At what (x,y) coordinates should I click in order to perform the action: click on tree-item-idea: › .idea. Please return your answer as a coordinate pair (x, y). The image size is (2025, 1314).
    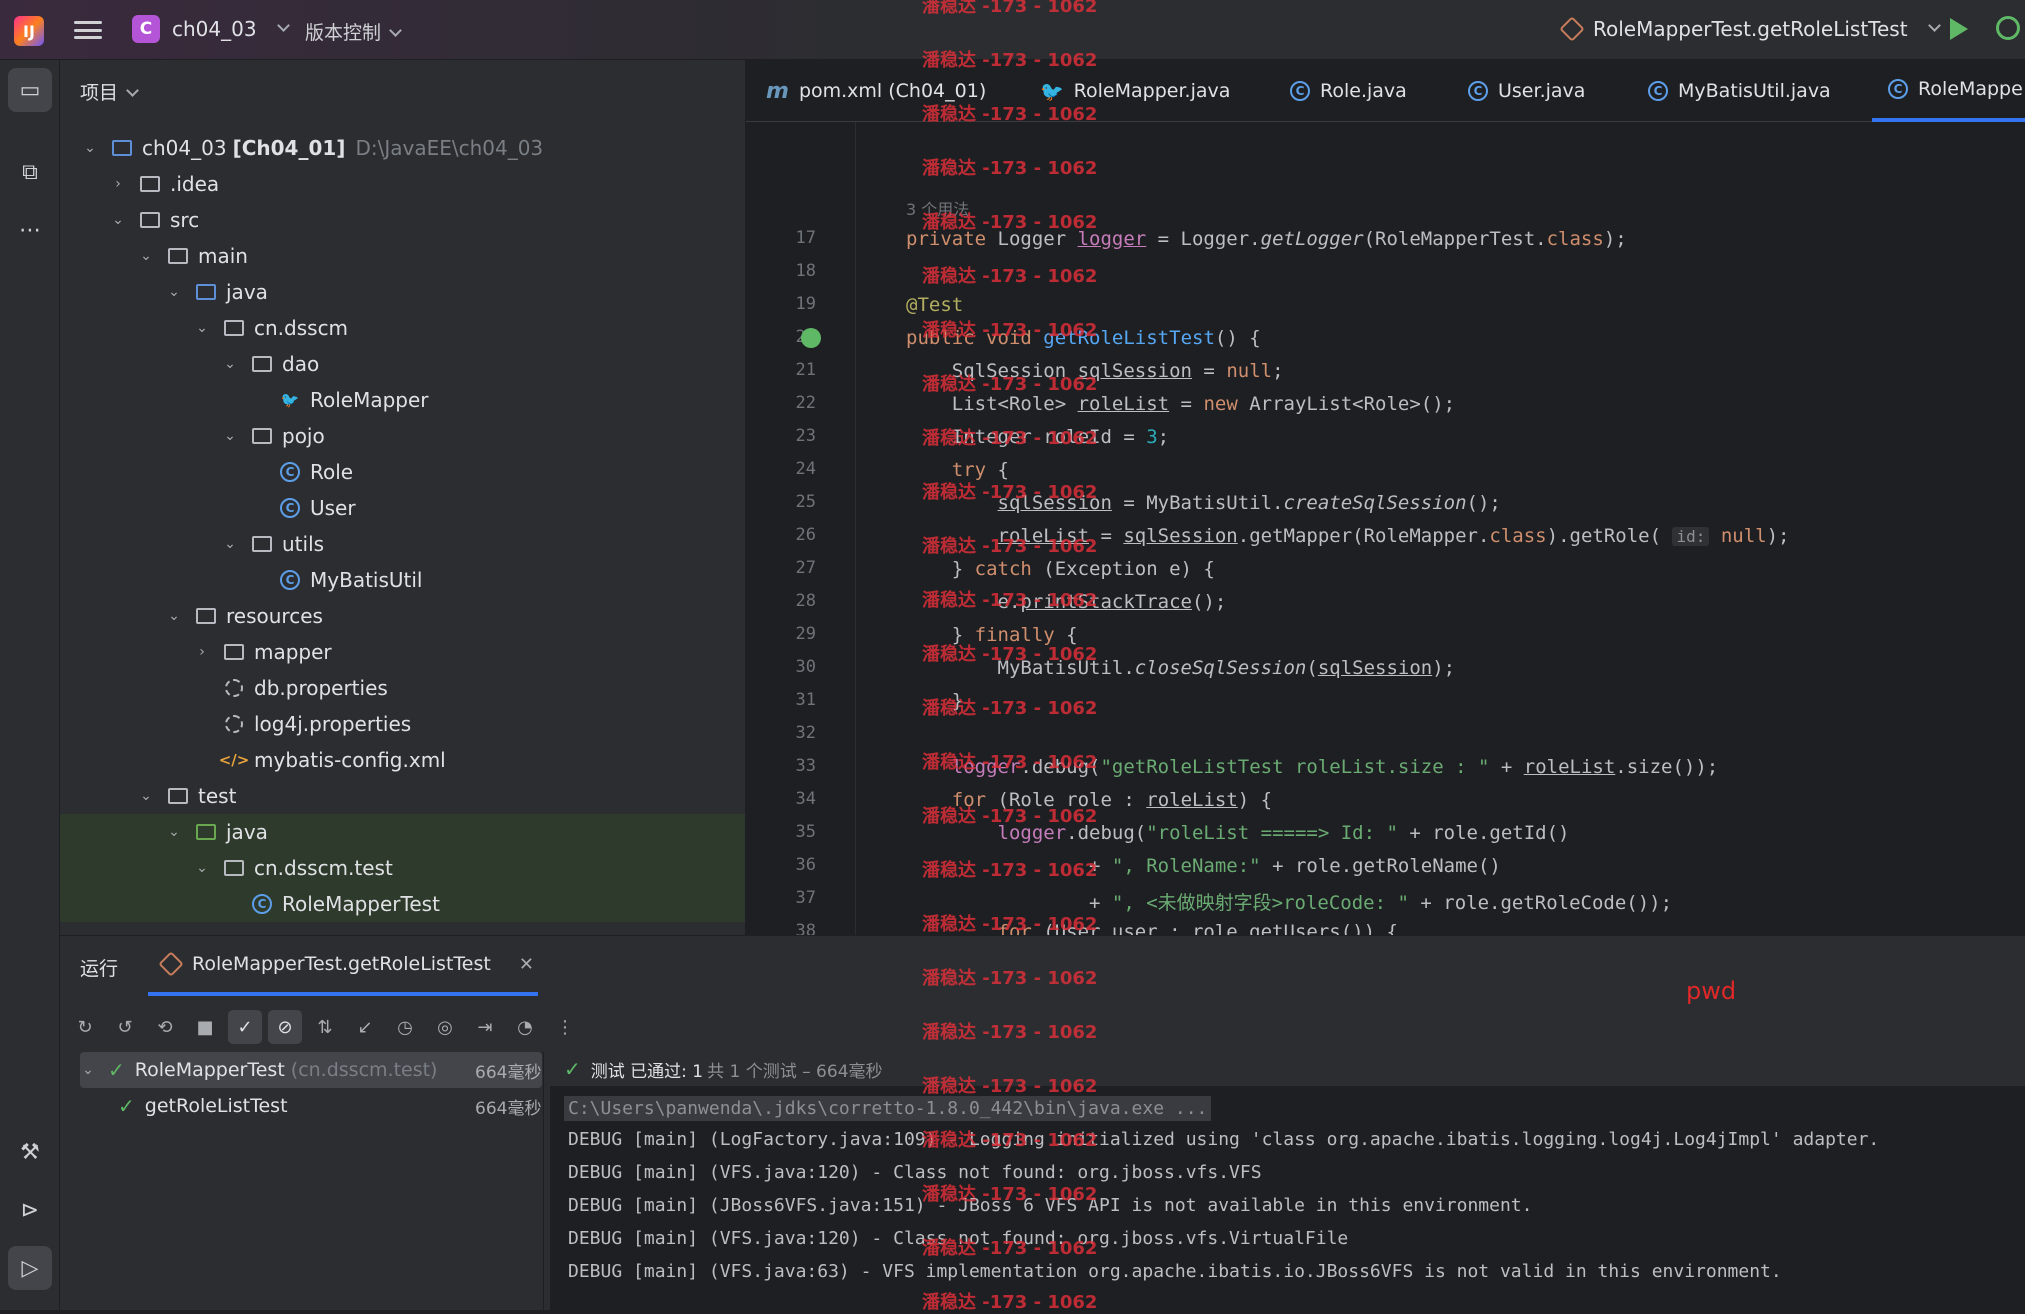
    Looking at the image, I should click on (402, 184).